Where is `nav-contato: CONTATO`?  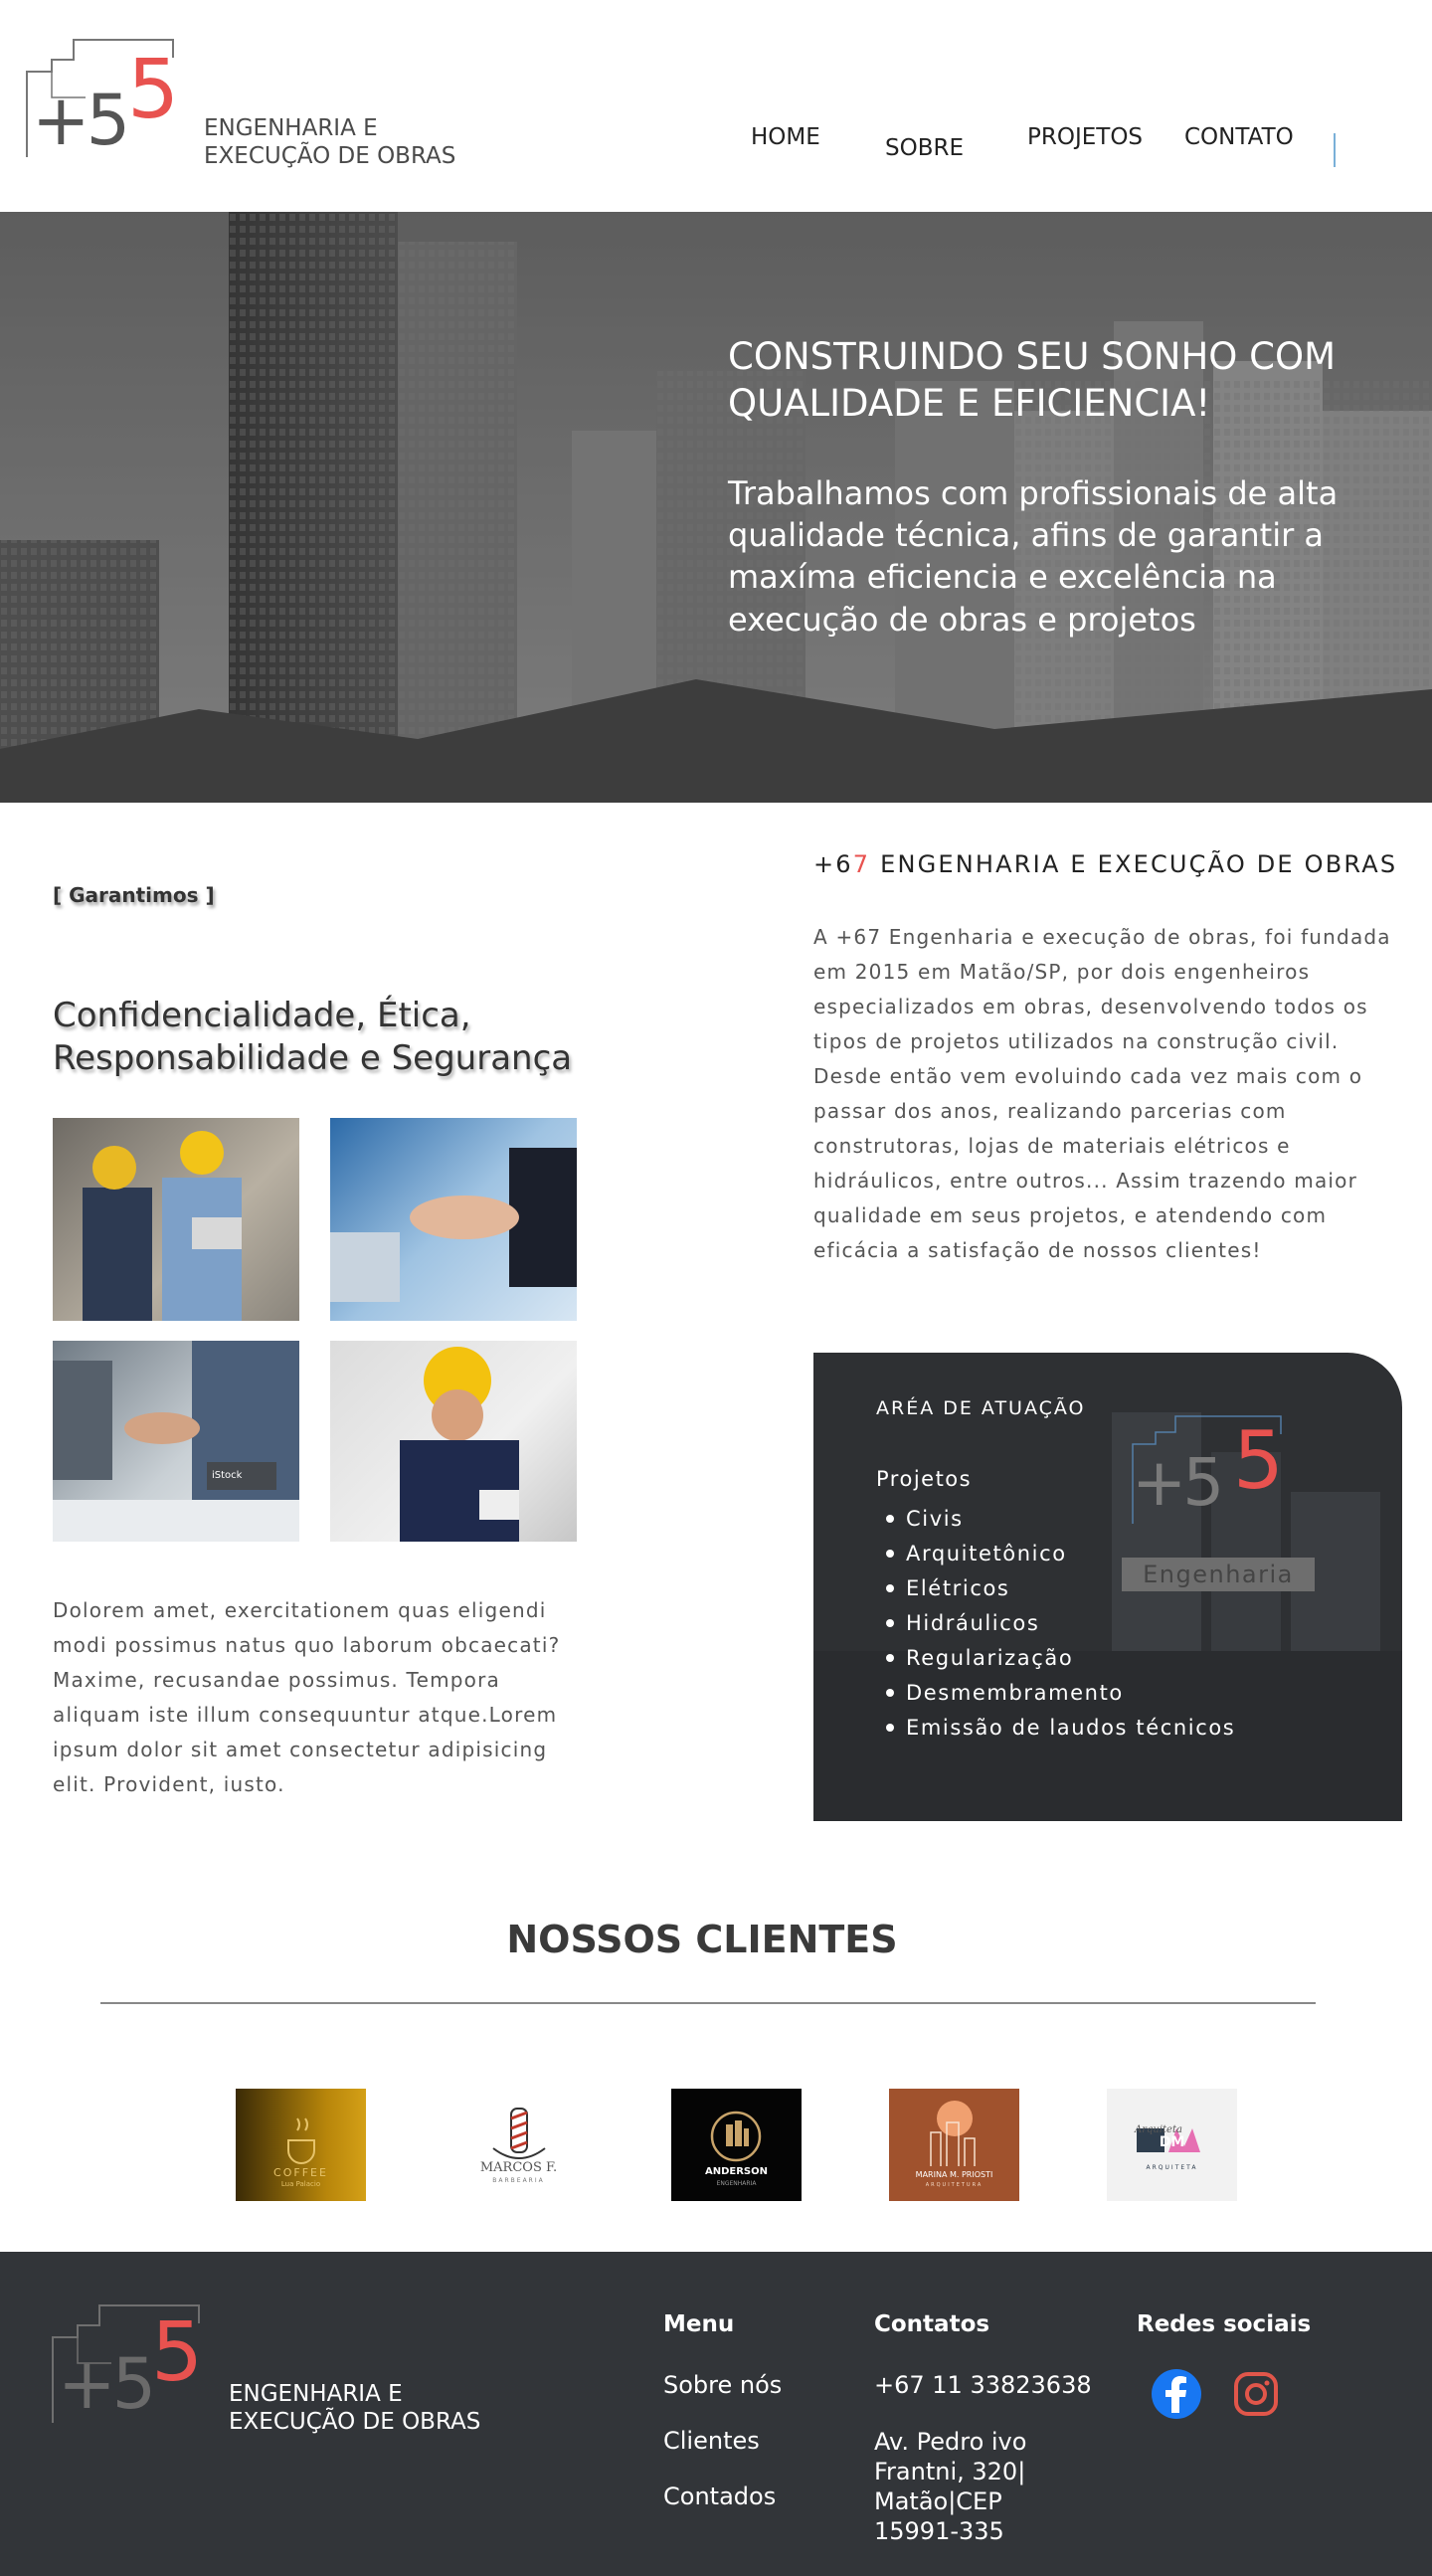
nav-contato: CONTATO is located at coordinates (1239, 137).